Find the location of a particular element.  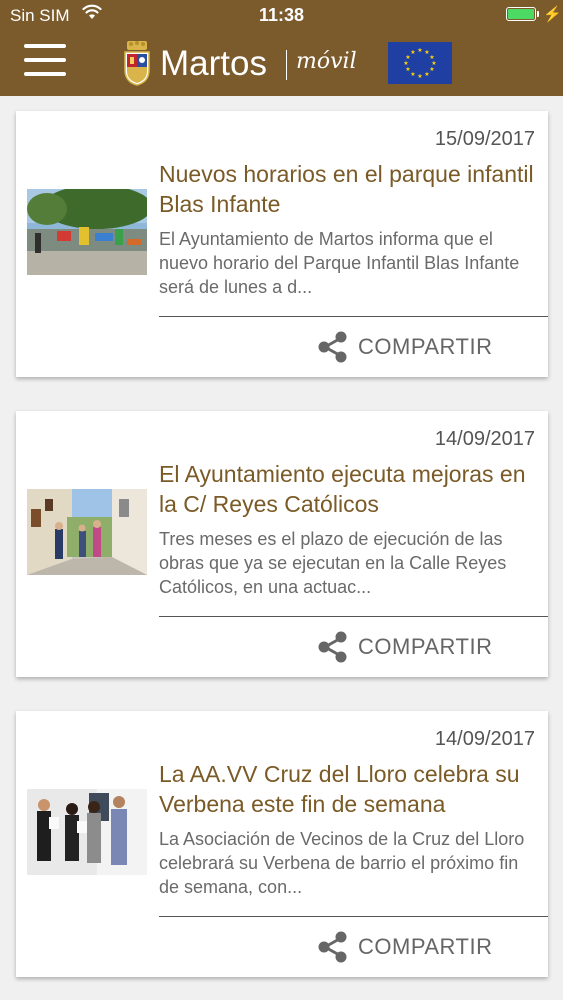

group-photo is located at coordinates (87, 832).